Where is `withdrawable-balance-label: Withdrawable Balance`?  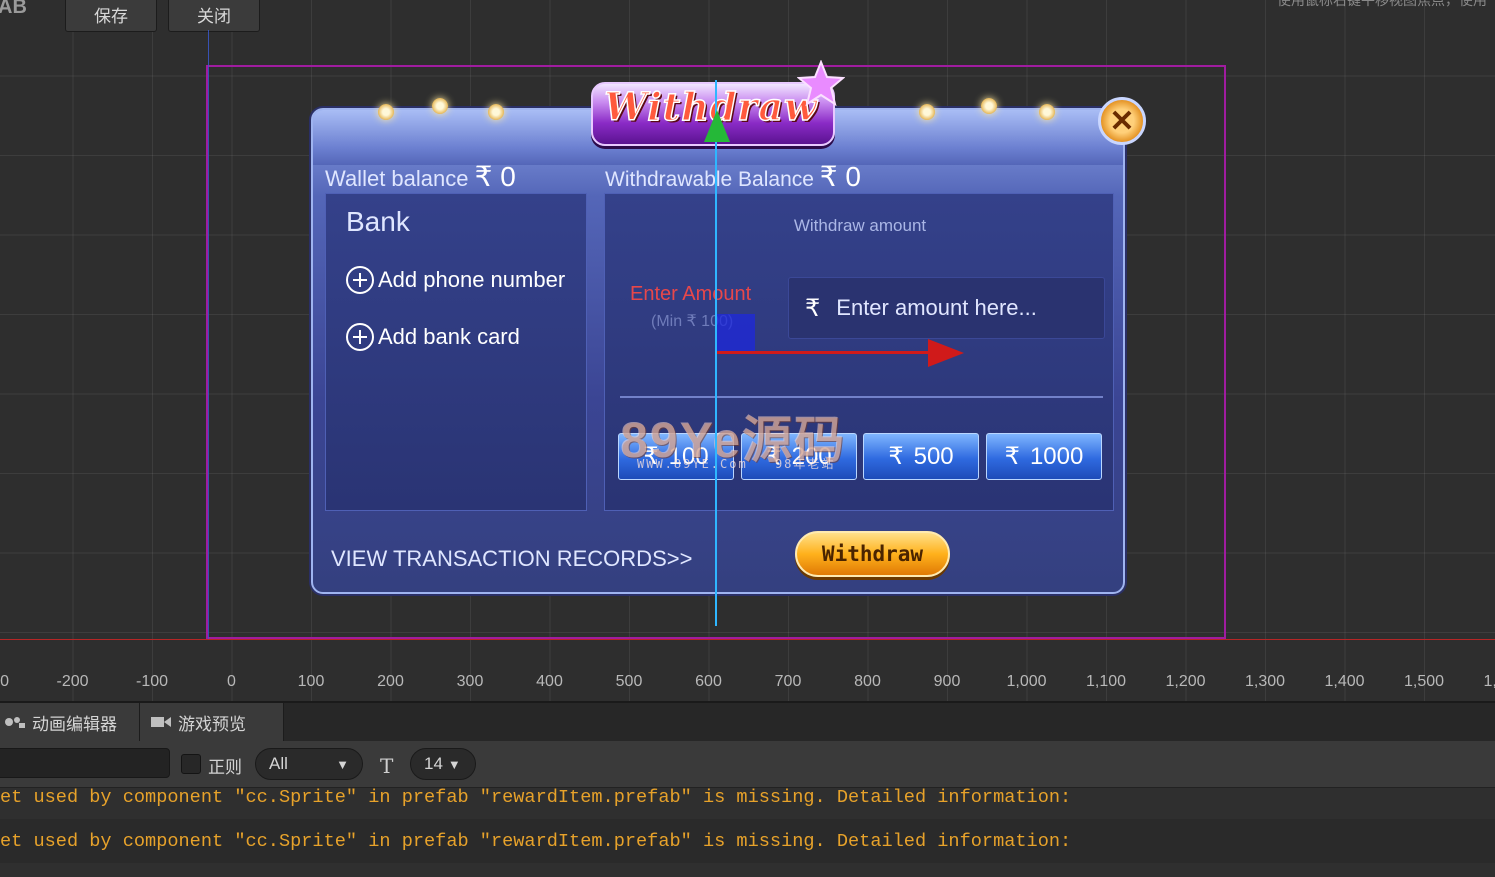 withdrawable-balance-label: Withdrawable Balance is located at coordinates (709, 179).